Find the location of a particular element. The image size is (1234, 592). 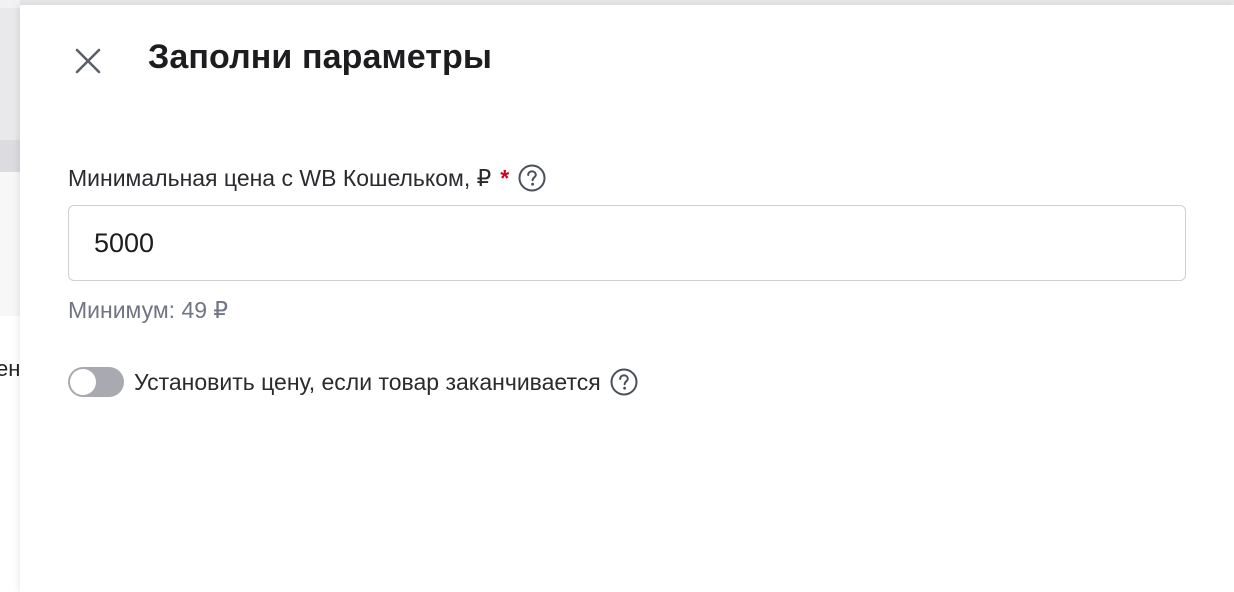

background-text-fragment: ен is located at coordinates (10, 368).